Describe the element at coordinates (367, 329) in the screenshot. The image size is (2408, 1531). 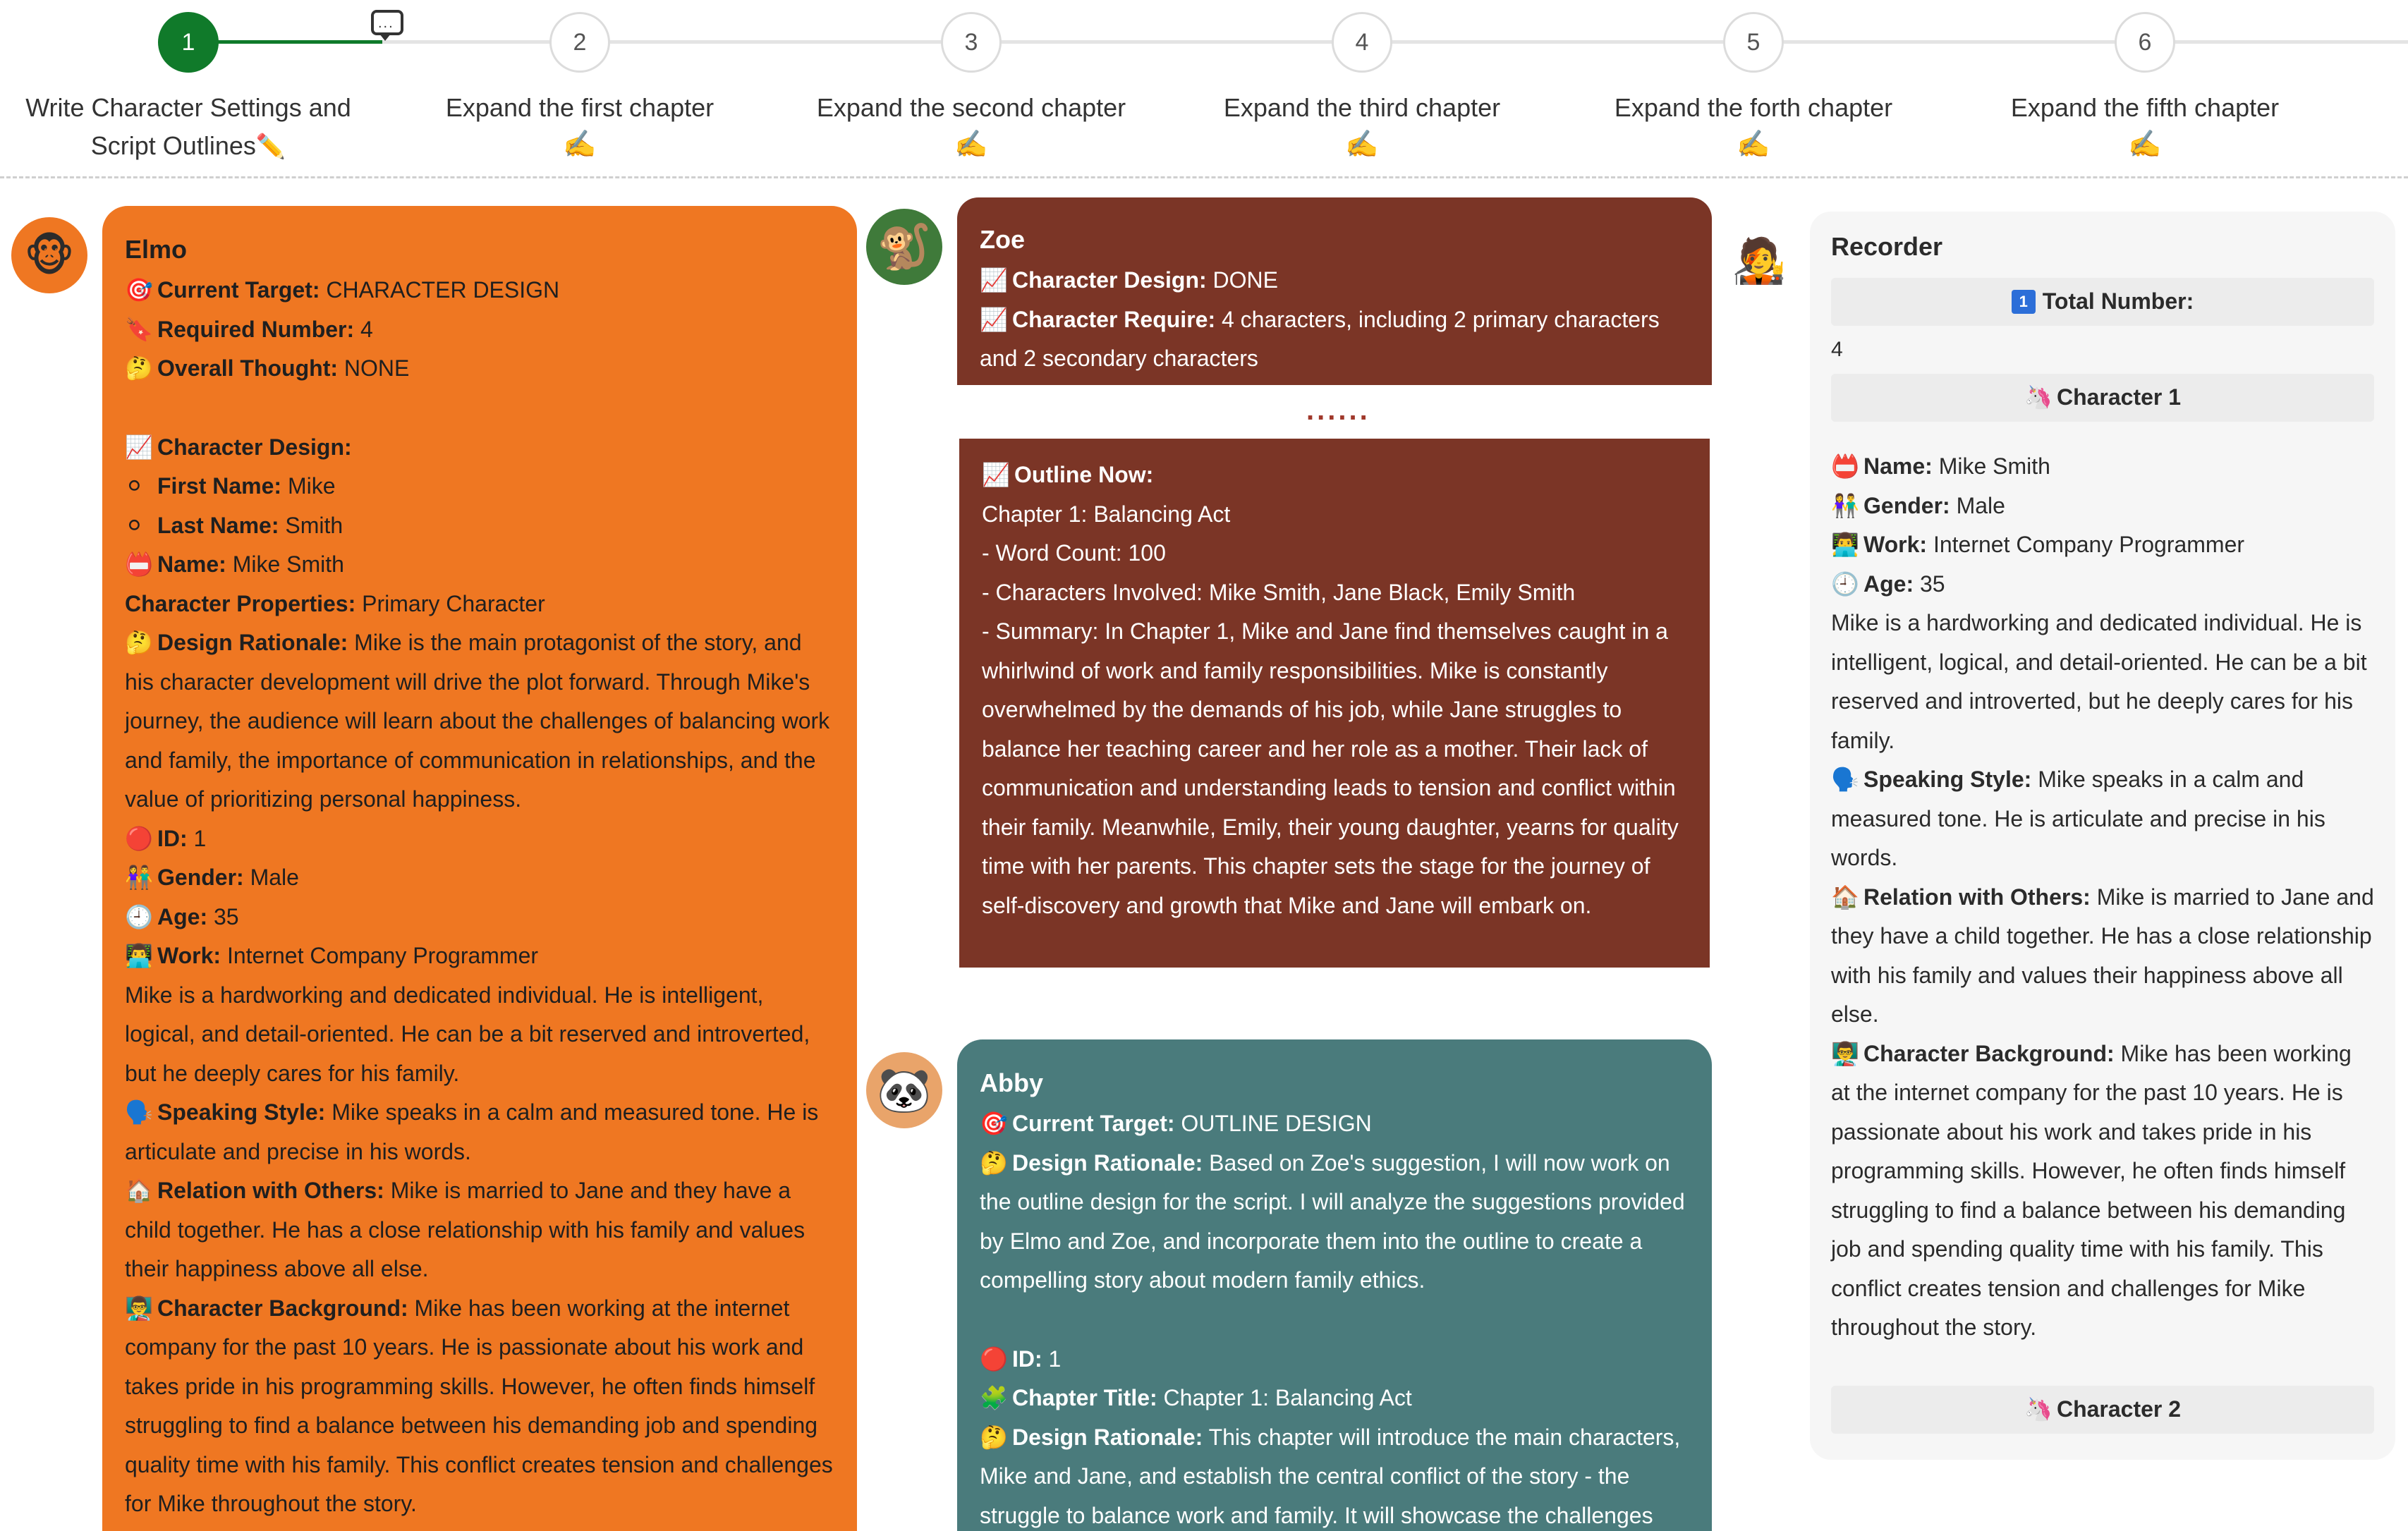
I see `required-number-value: 4` at that location.